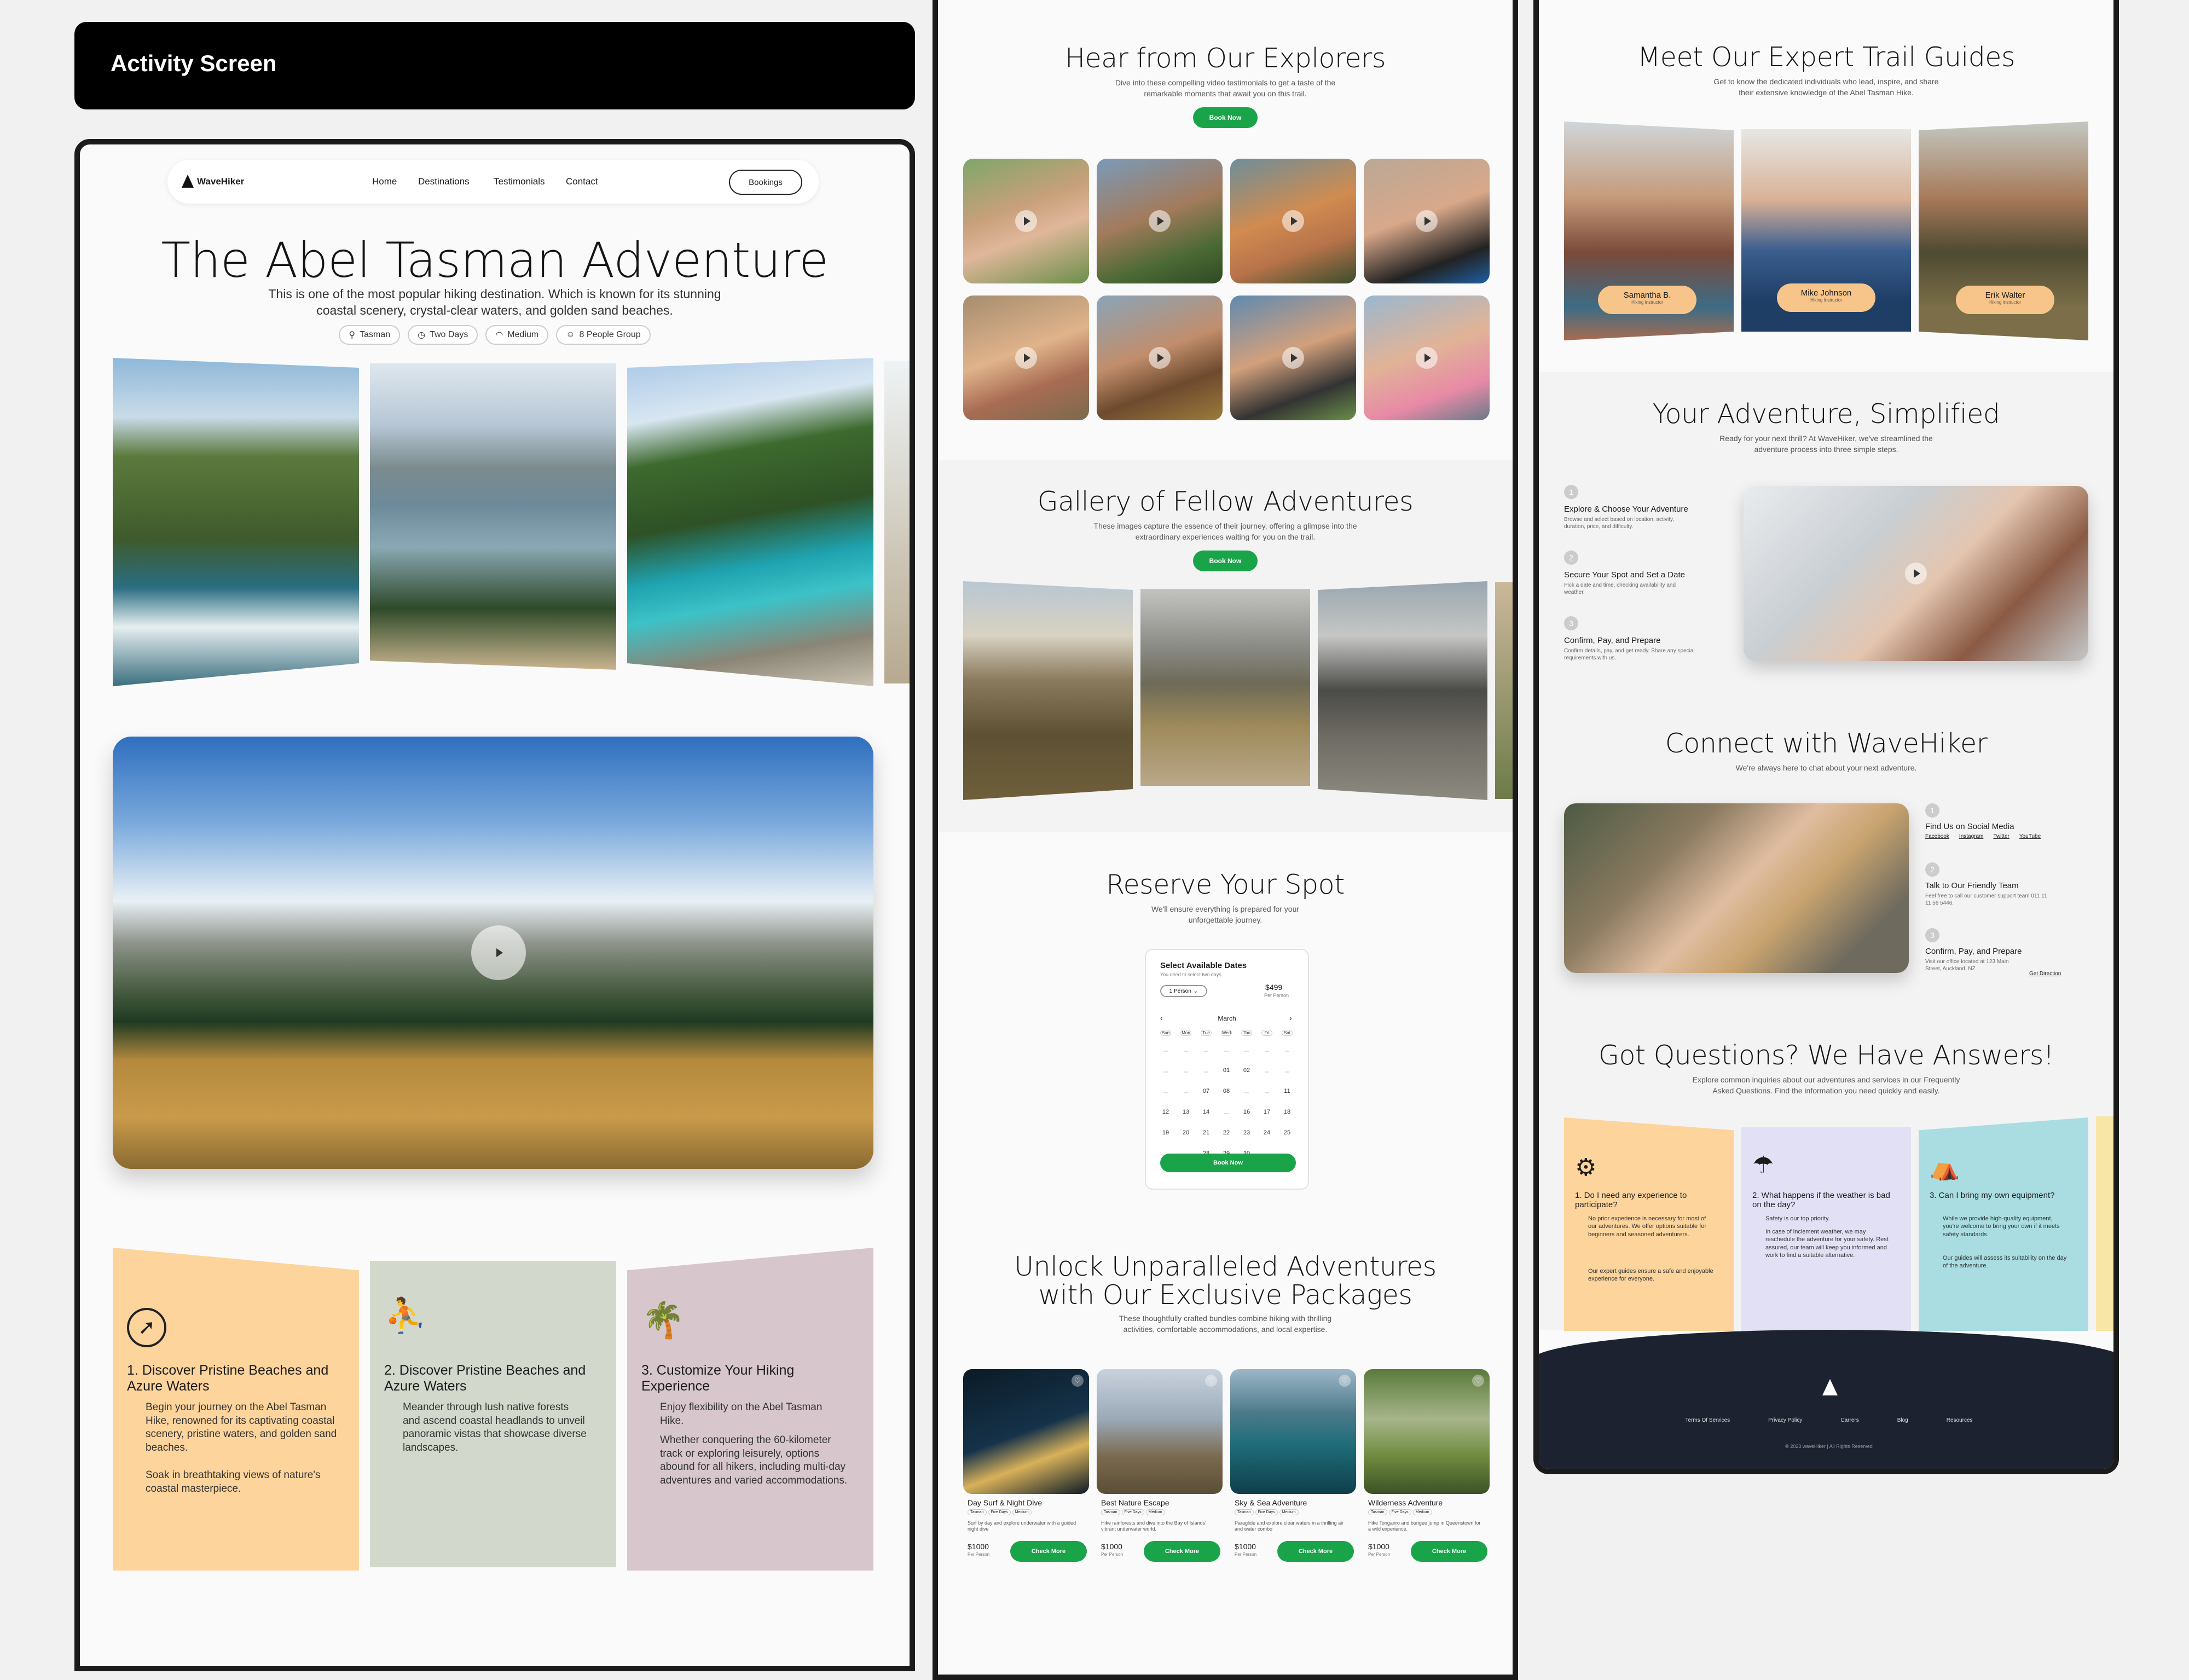  I want to click on steps-video, so click(1916, 573).